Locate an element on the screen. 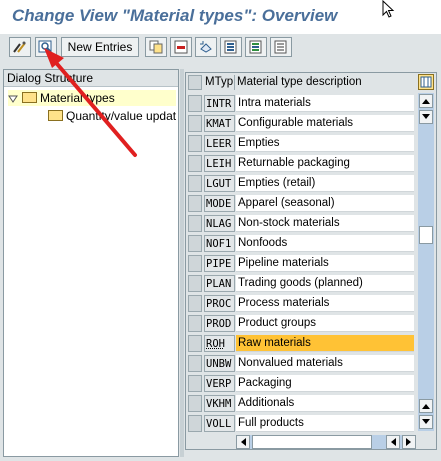 This screenshot has width=441, height=461. table-settings-icon is located at coordinates (426, 82).